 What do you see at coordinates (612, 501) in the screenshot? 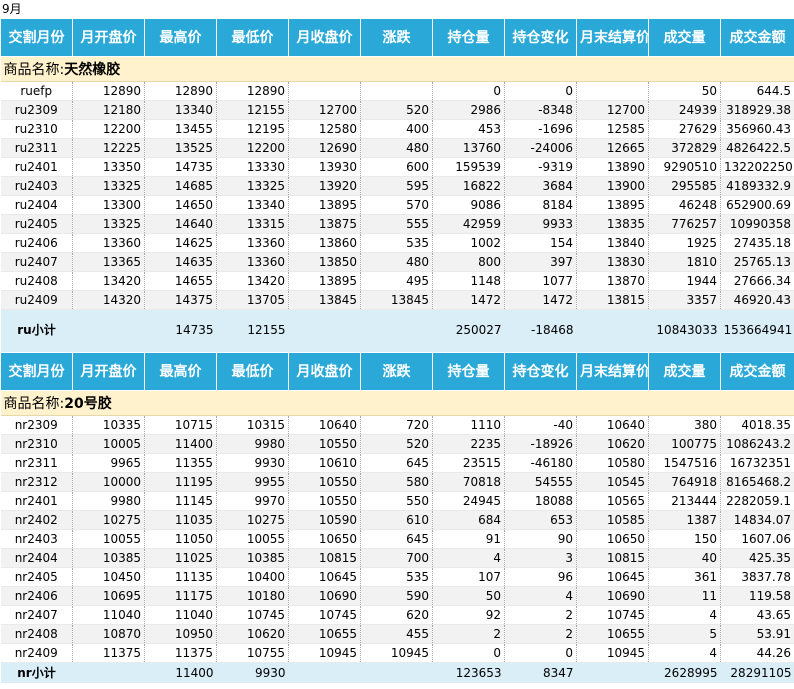
I see `table-cell: 10565` at bounding box center [612, 501].